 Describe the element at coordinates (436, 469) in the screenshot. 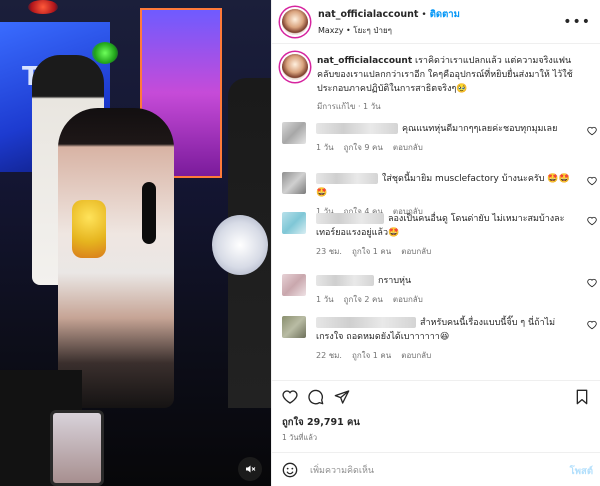

I see `comment-composer: เพิ่มความคิดเห็น โพสต์` at that location.